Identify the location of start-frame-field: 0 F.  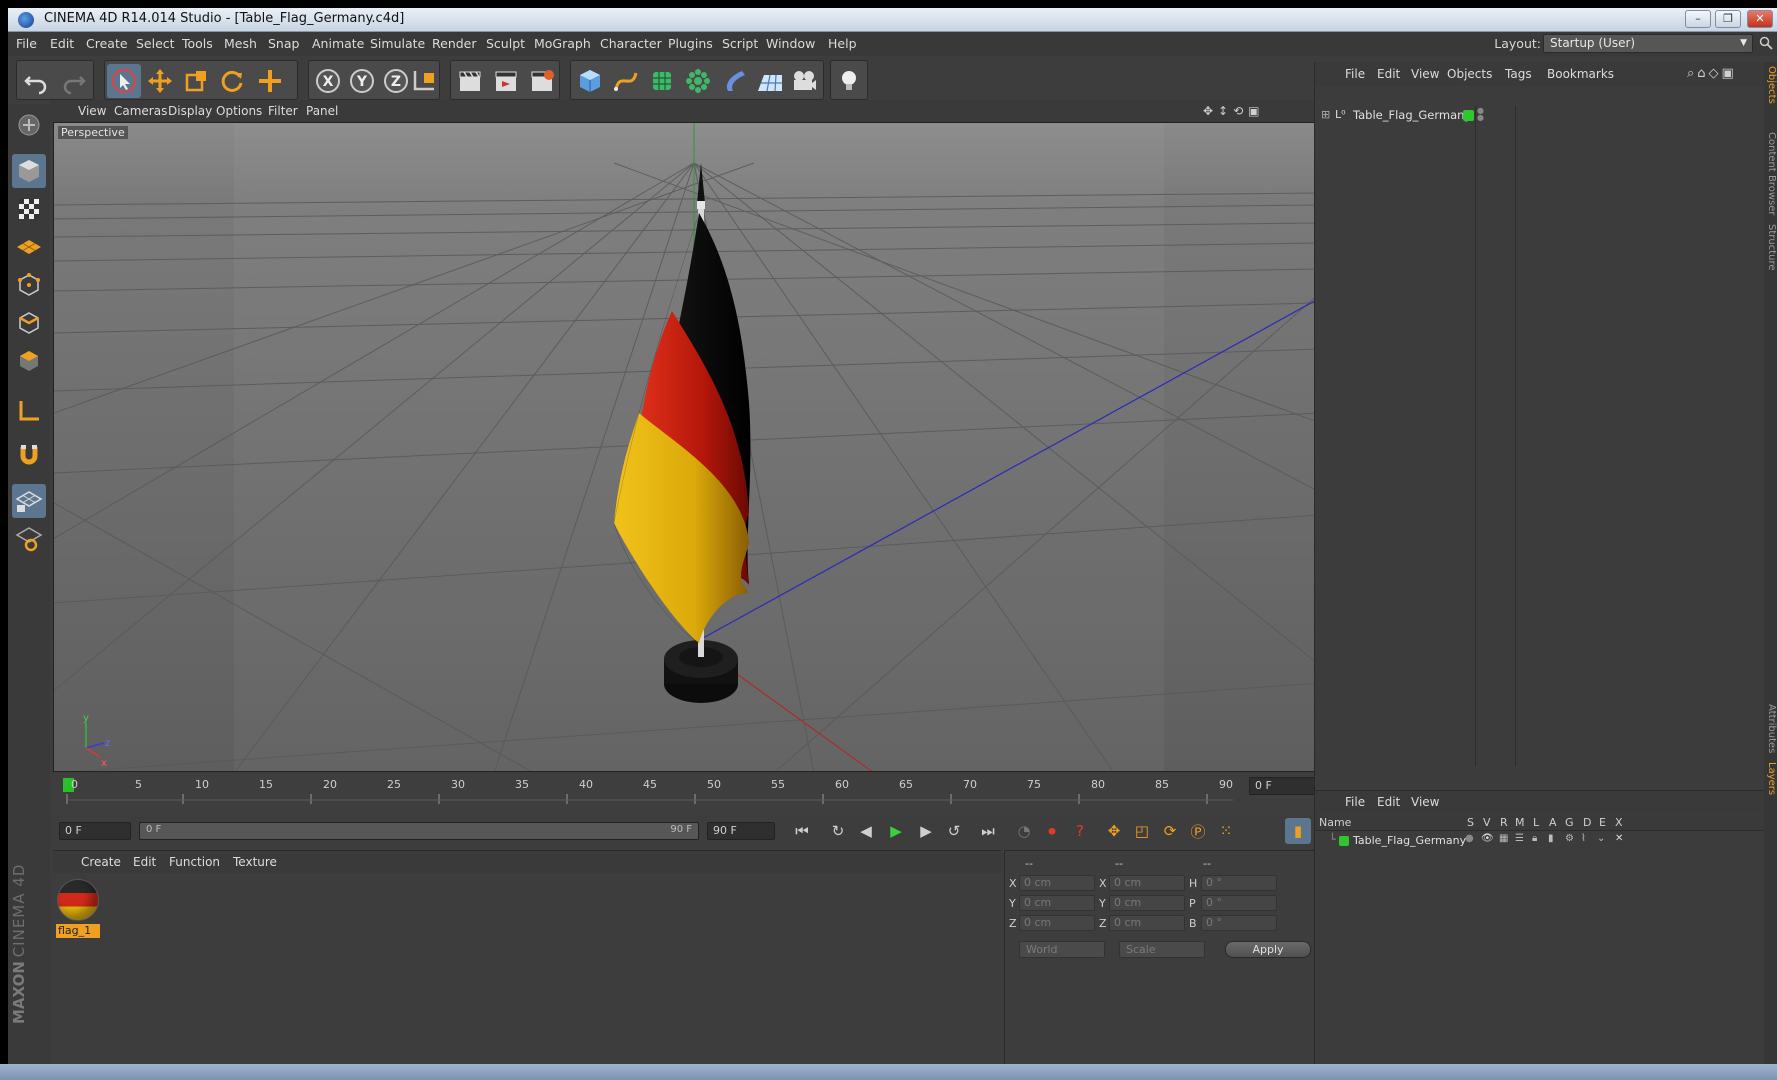
(95, 831).